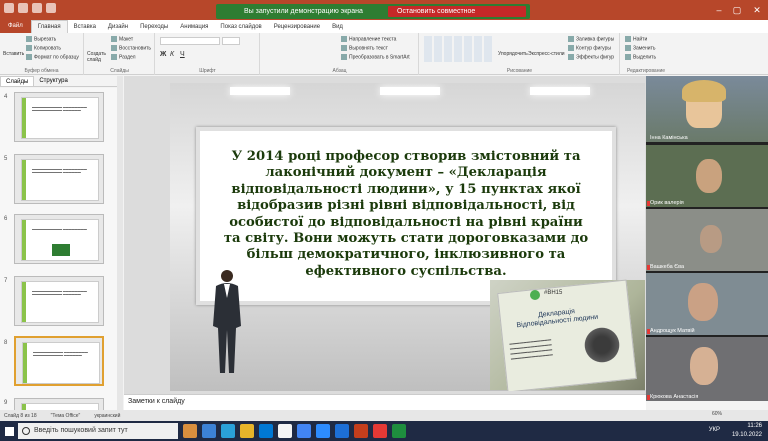 The width and height of the screenshot is (768, 441). What do you see at coordinates (17, 81) in the screenshot?
I see `tab-slides: Слайды` at bounding box center [17, 81].